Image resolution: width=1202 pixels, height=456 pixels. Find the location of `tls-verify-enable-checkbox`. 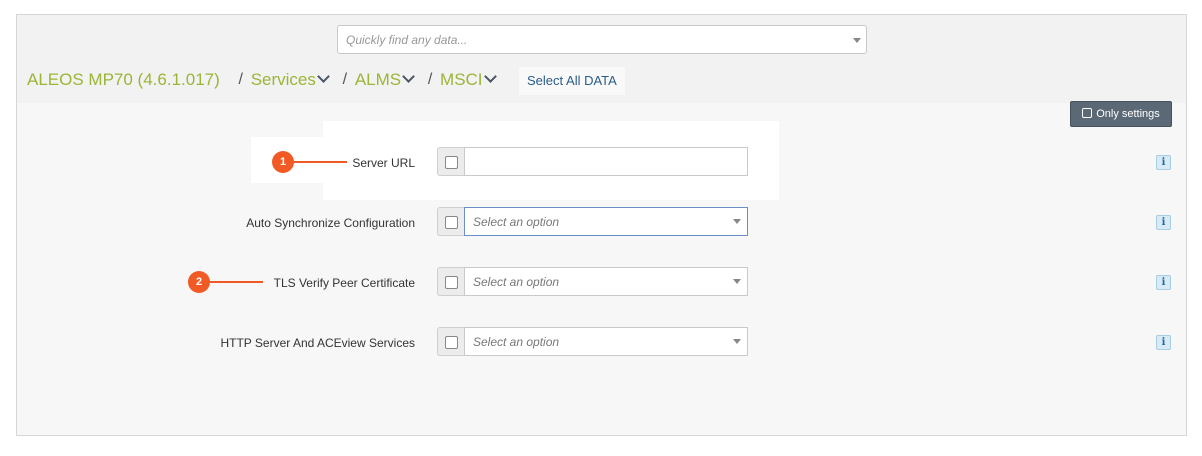

tls-verify-enable-checkbox is located at coordinates (451, 281).